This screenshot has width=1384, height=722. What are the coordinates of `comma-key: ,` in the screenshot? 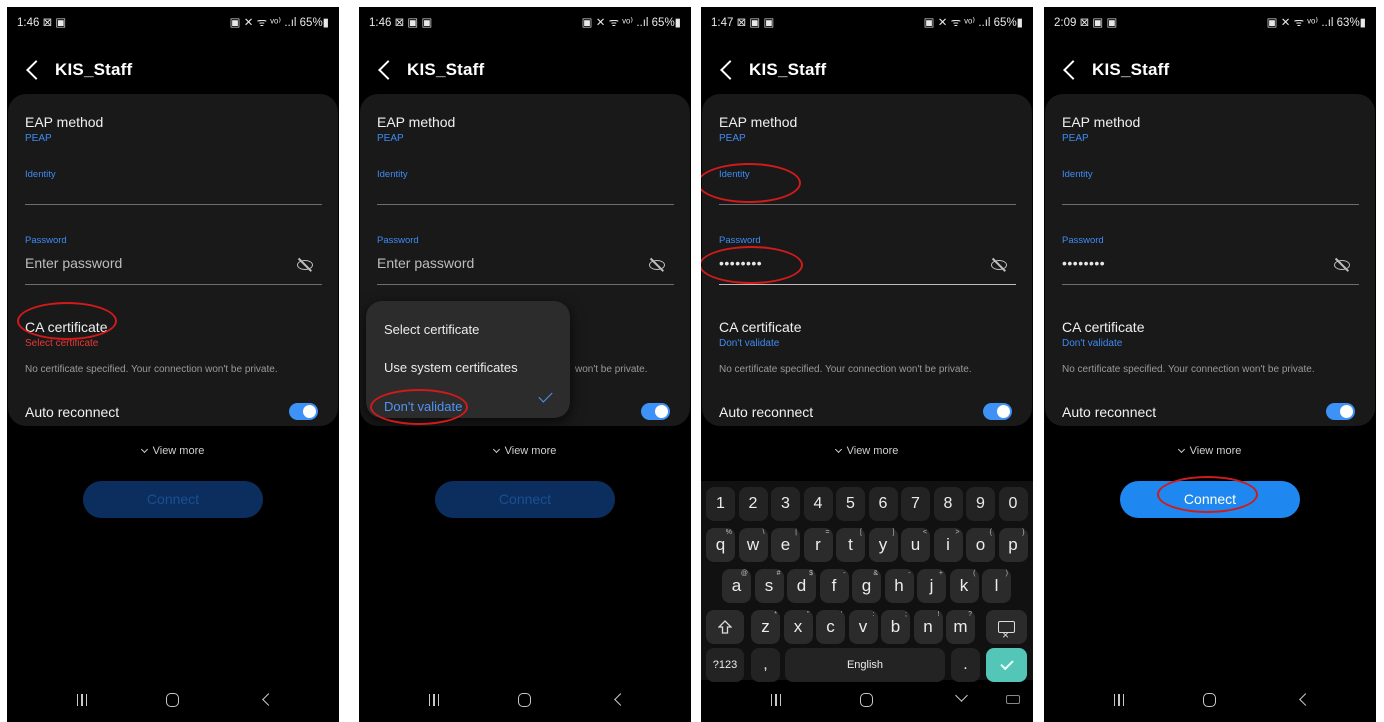 It's located at (765, 665).